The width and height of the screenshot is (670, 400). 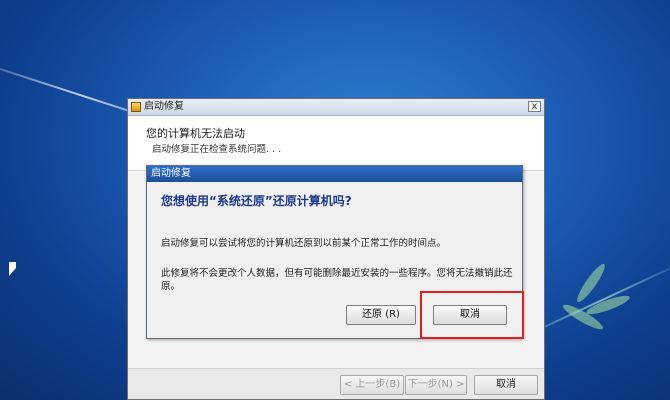 What do you see at coordinates (436, 385) in the screenshot?
I see `next-button: 下一步(N) >` at bounding box center [436, 385].